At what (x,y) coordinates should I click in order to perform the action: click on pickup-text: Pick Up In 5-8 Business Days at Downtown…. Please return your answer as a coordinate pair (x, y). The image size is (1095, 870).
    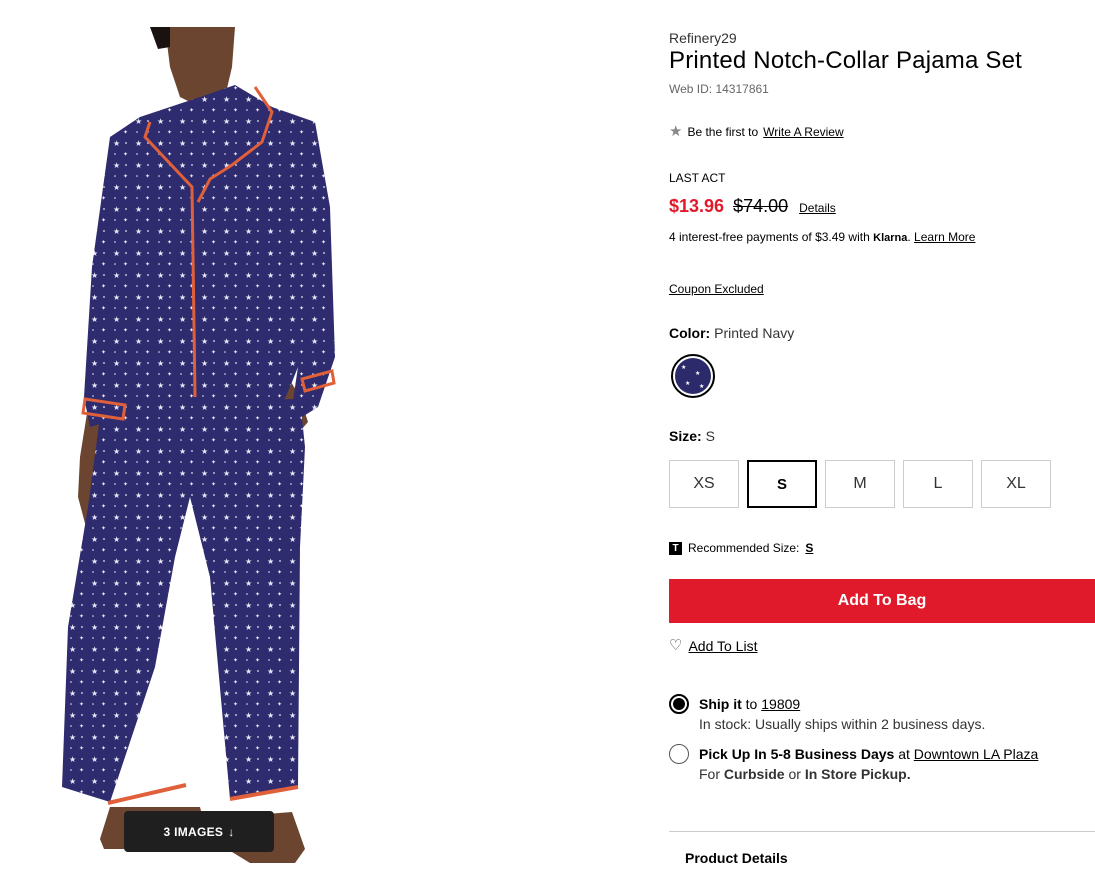
    Looking at the image, I should click on (868, 764).